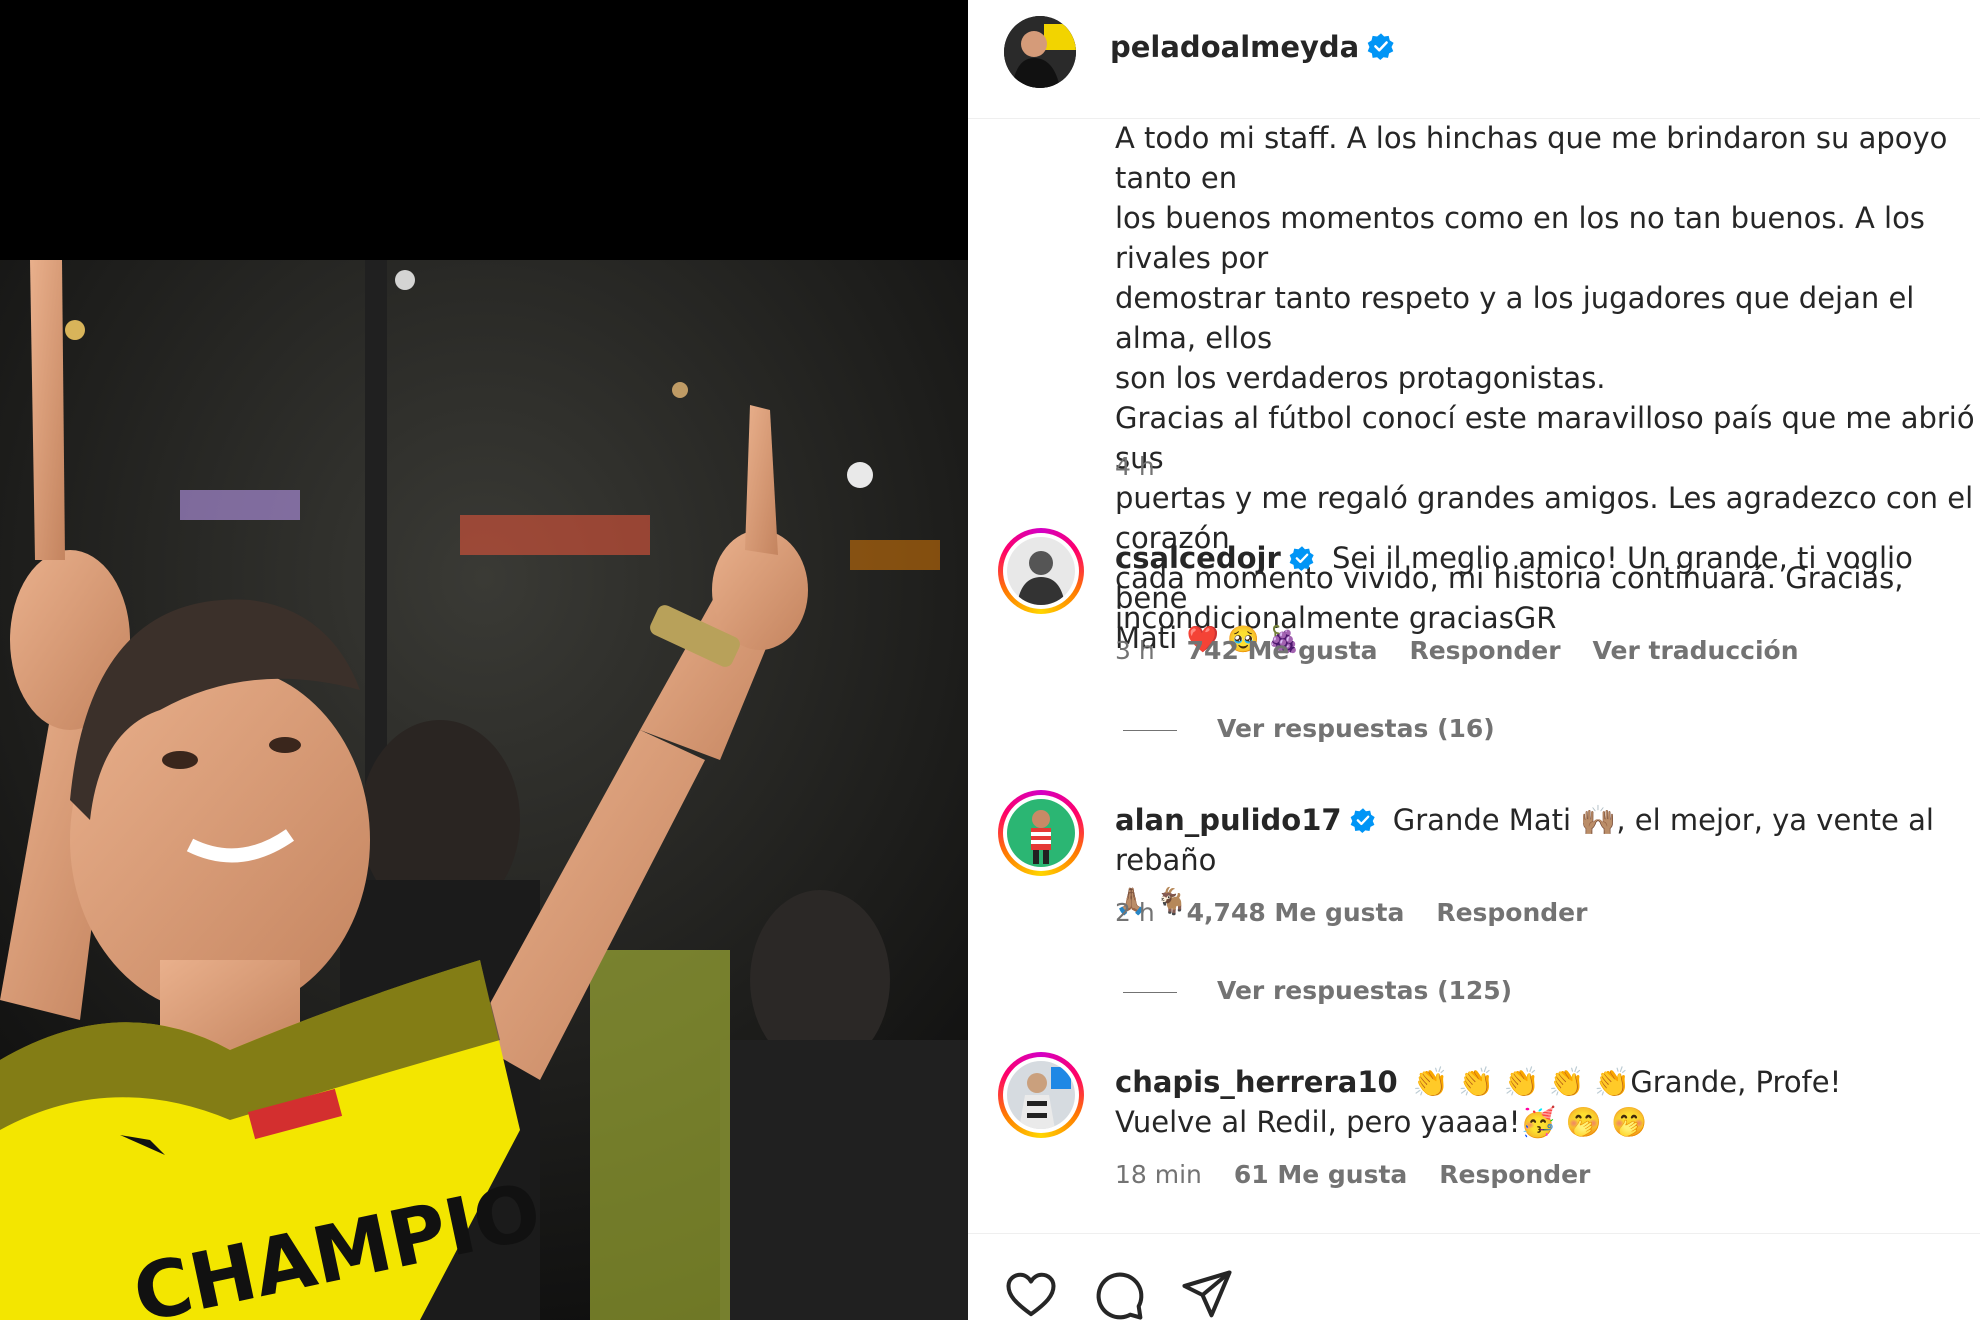  I want to click on comment-meta: 2 h 4,748 Me gusta Responder, so click(1363, 912).